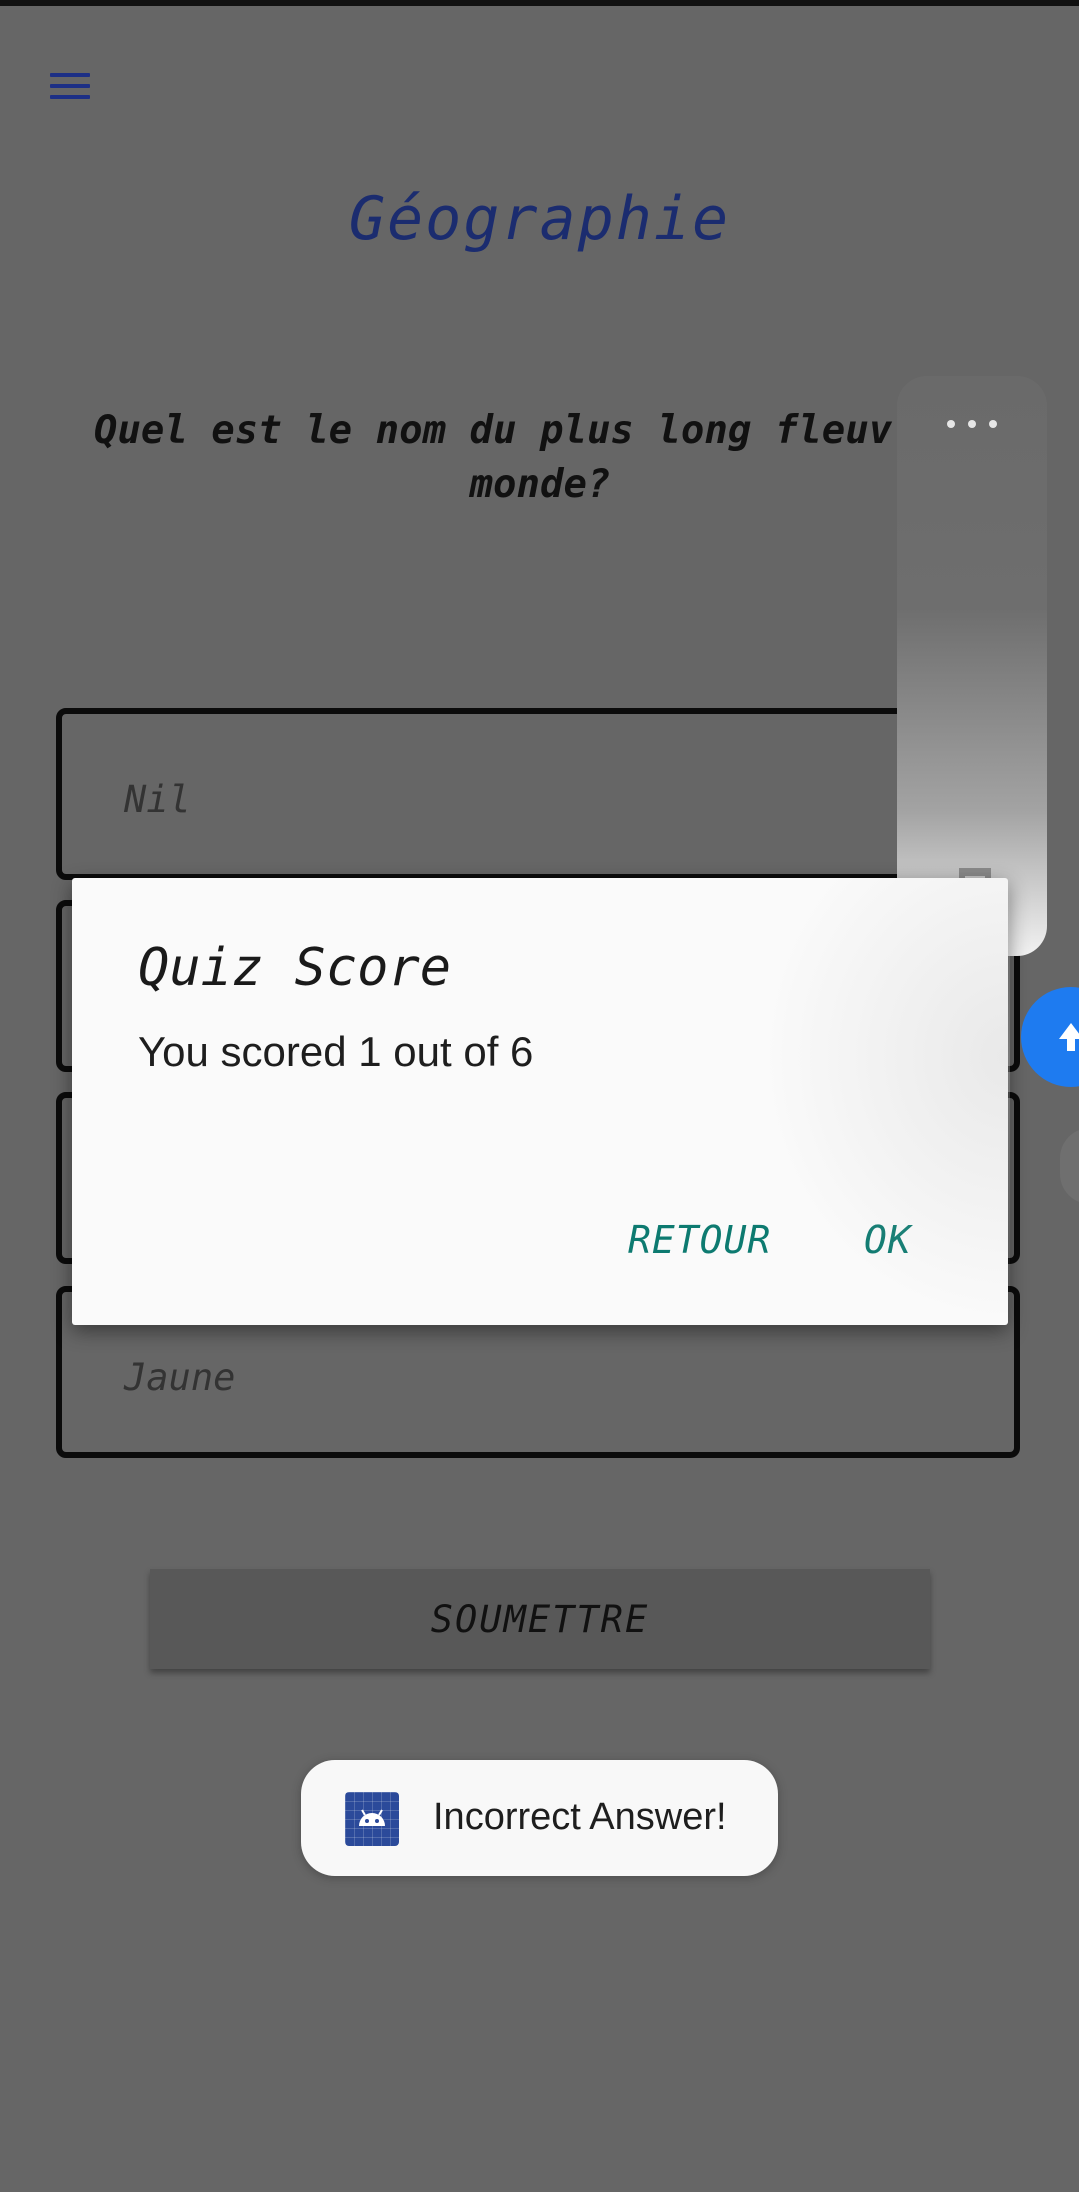 The height and width of the screenshot is (2192, 1079). Describe the element at coordinates (539, 219) in the screenshot. I see `page-title: Géographie` at that location.